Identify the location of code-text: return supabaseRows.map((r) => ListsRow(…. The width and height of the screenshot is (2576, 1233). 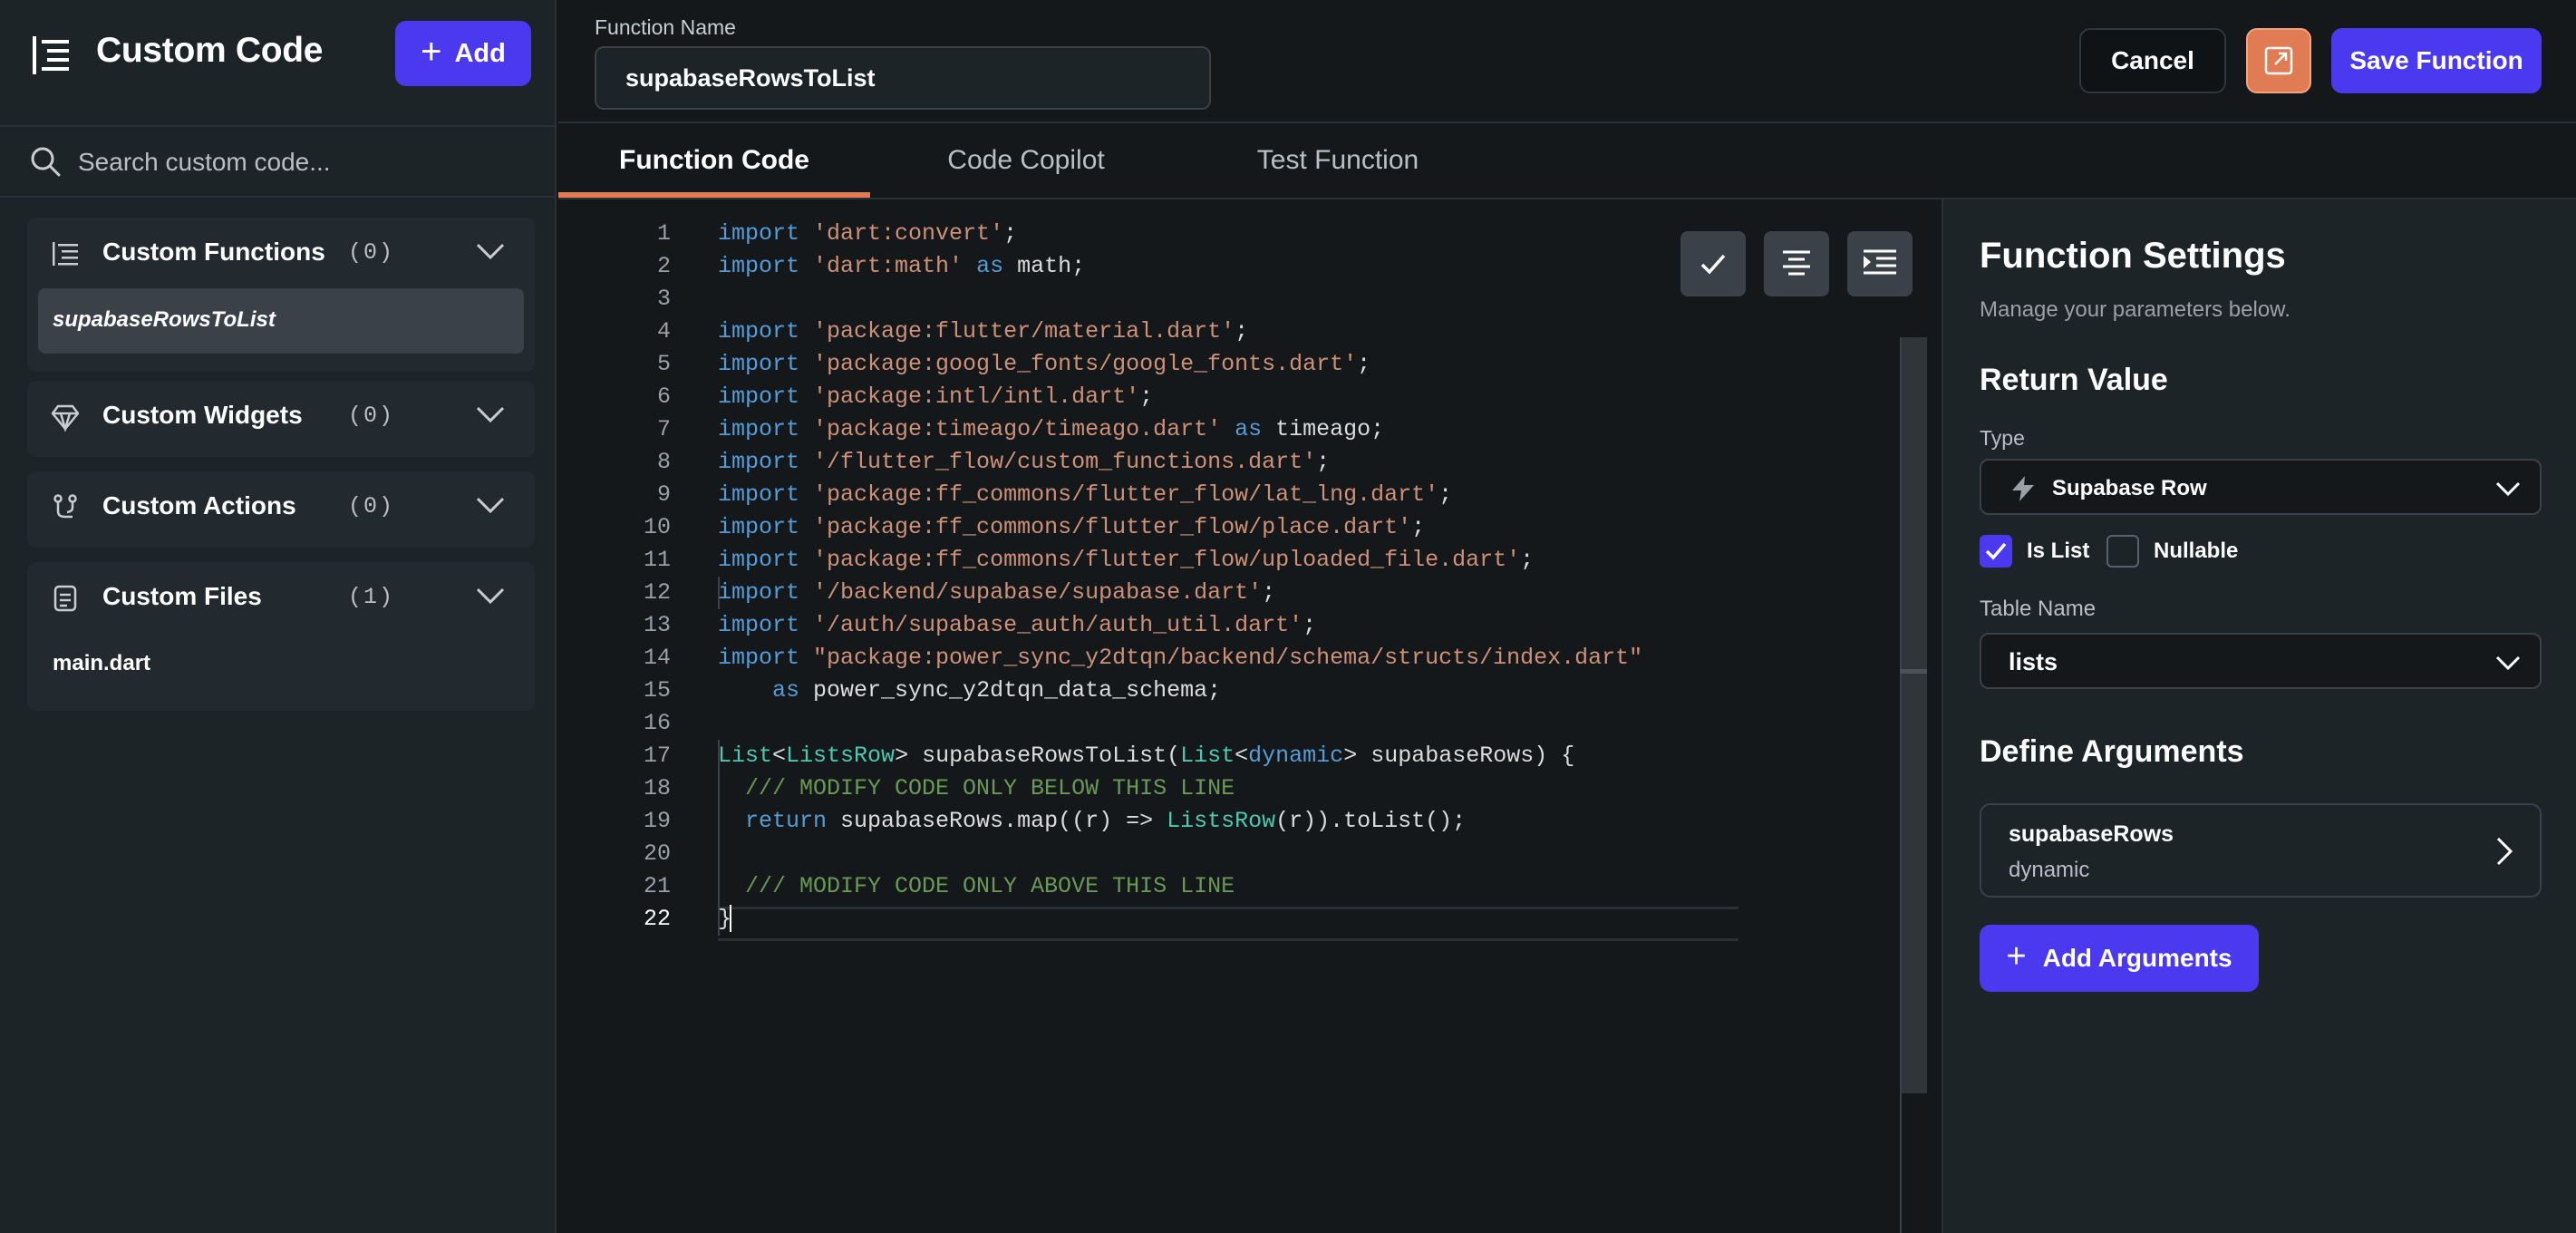
(1106, 821).